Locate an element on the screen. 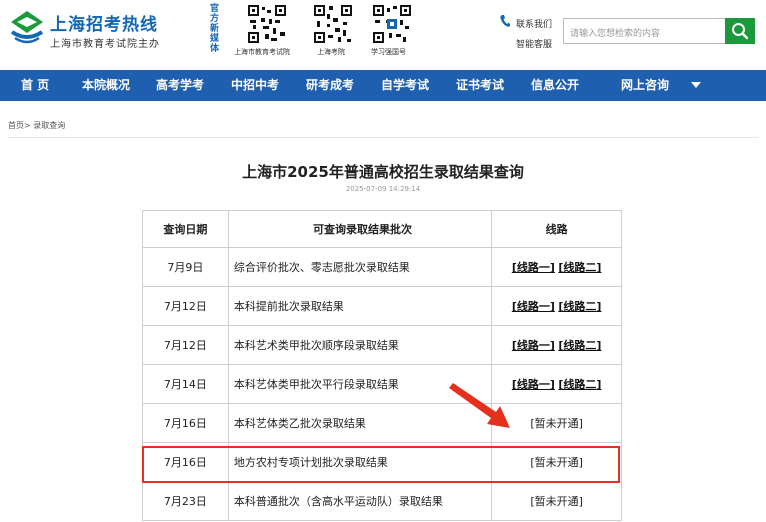 The image size is (766, 522). nav-item-consult: 网上咨询 is located at coordinates (645, 85).